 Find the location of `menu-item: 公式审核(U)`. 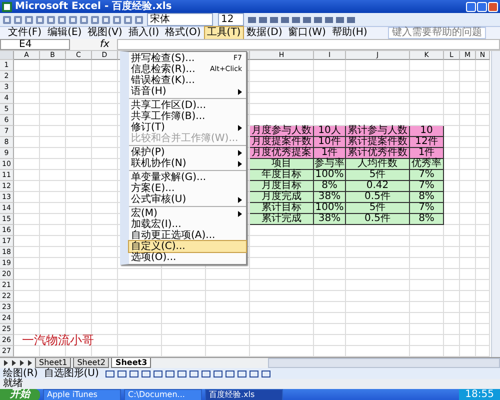

menu-item: 公式审核(U) is located at coordinates (187, 199).